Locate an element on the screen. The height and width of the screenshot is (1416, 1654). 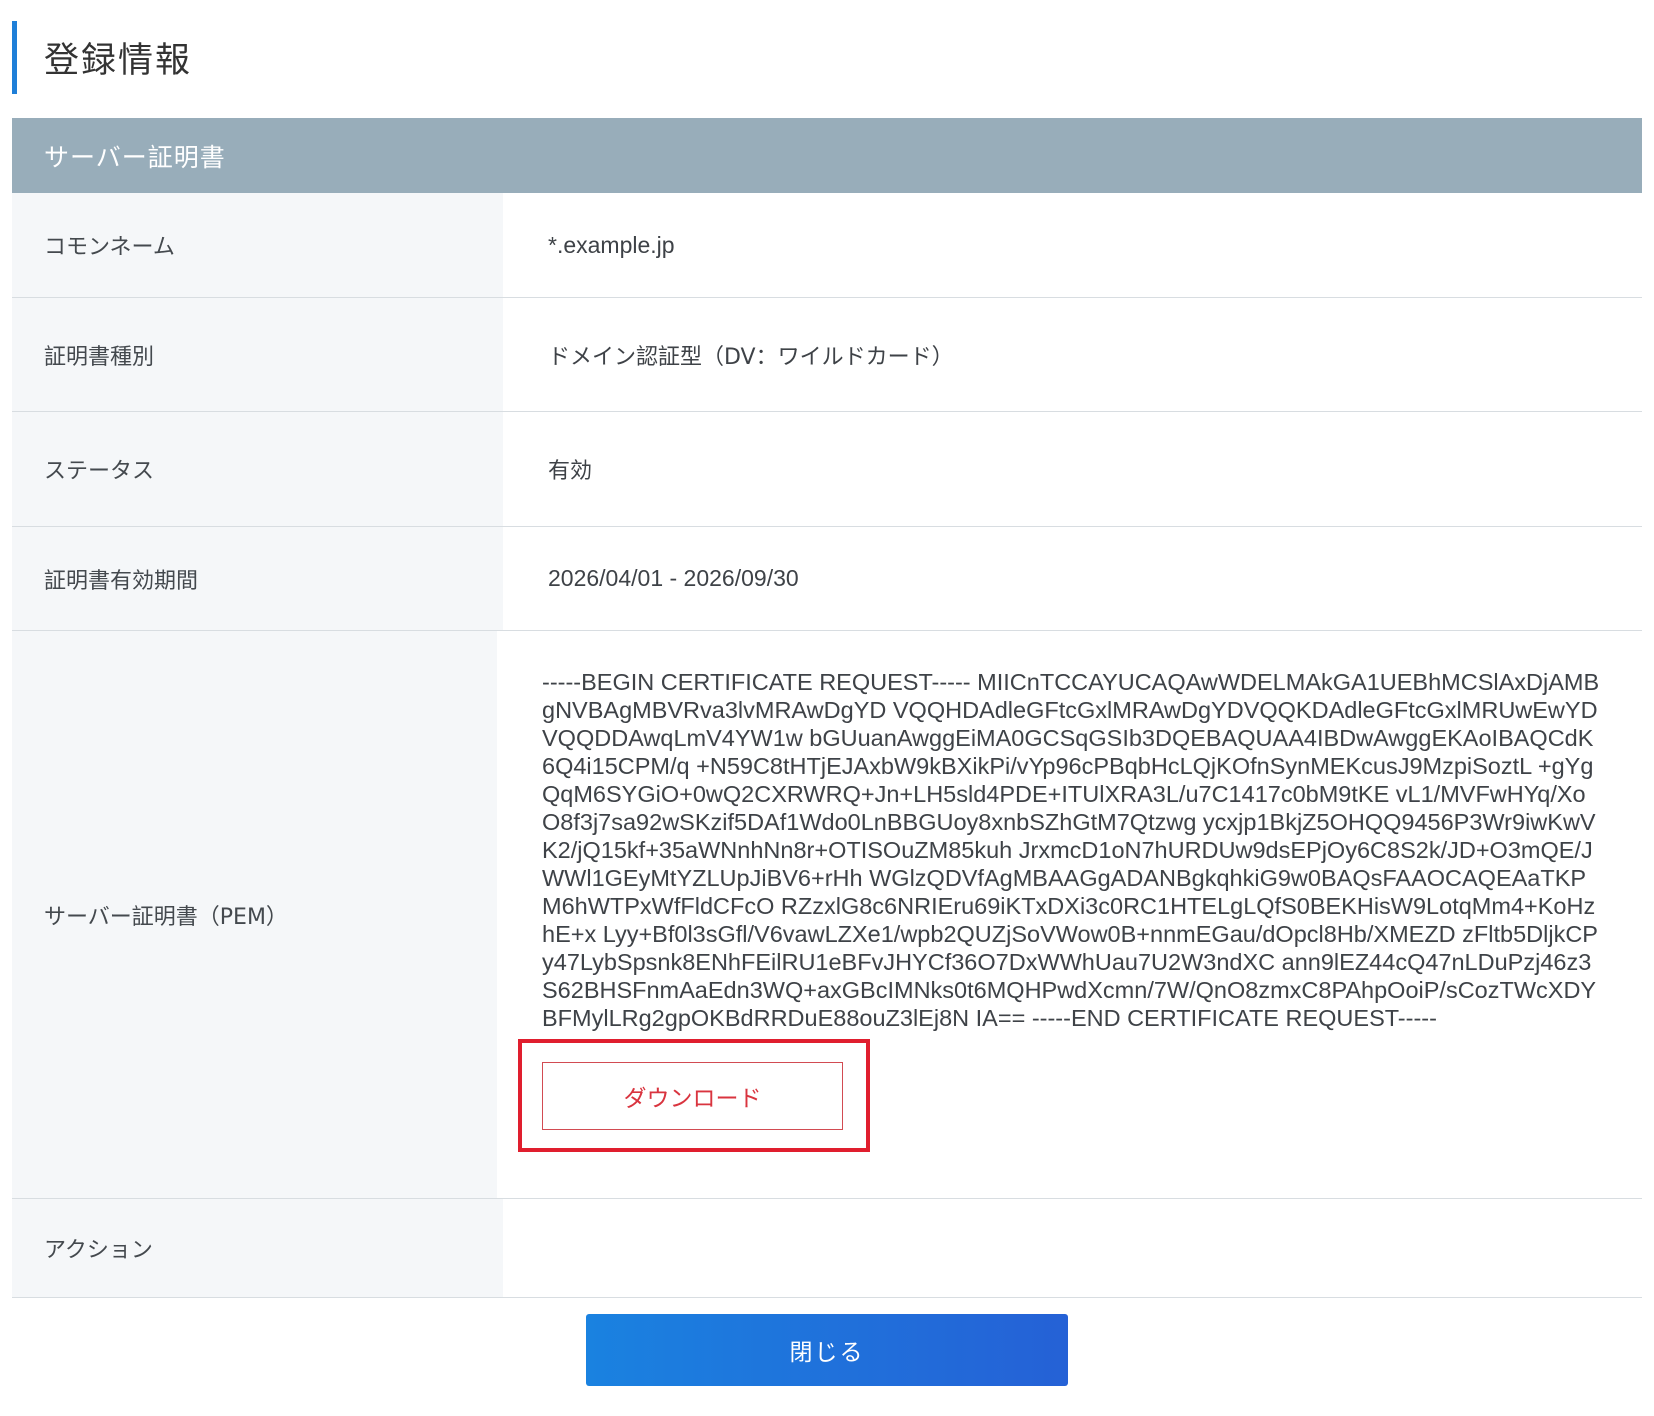
status-value: 有効 is located at coordinates (1072, 469).